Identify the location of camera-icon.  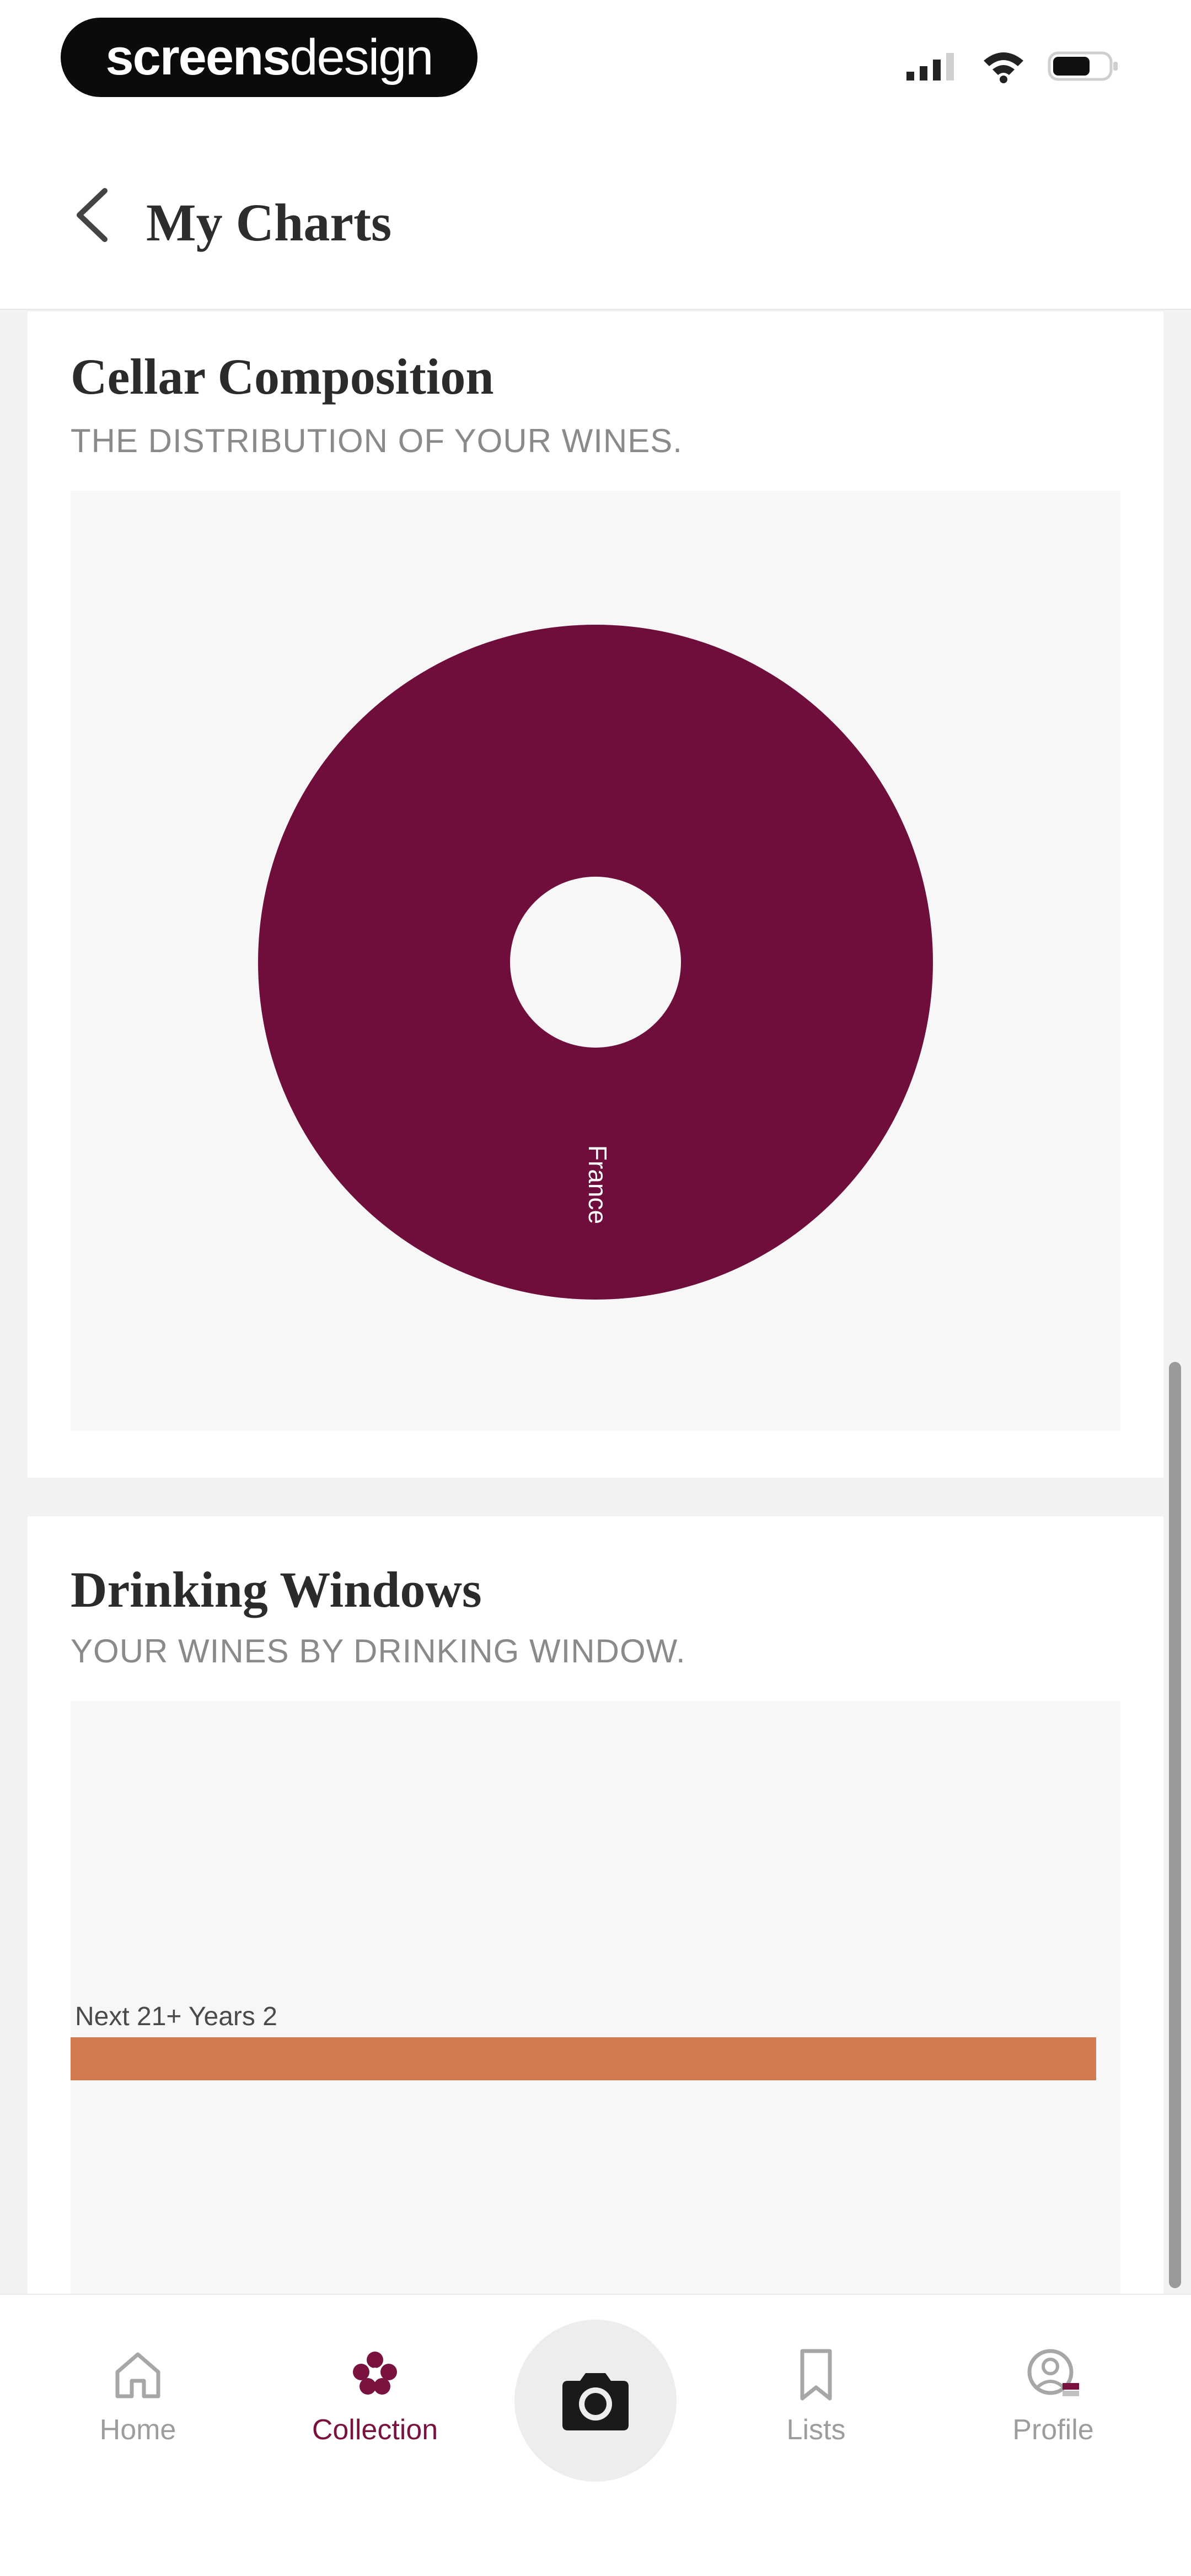
(595, 2401).